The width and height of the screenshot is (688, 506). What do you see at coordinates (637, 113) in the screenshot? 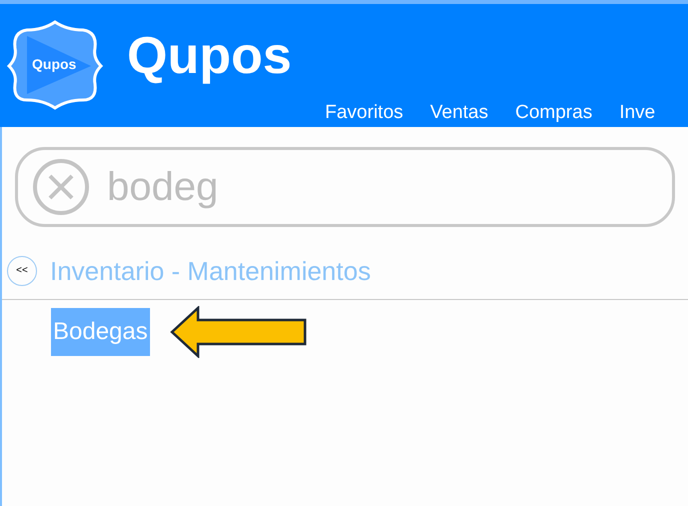
I see `menu-item: Inve` at bounding box center [637, 113].